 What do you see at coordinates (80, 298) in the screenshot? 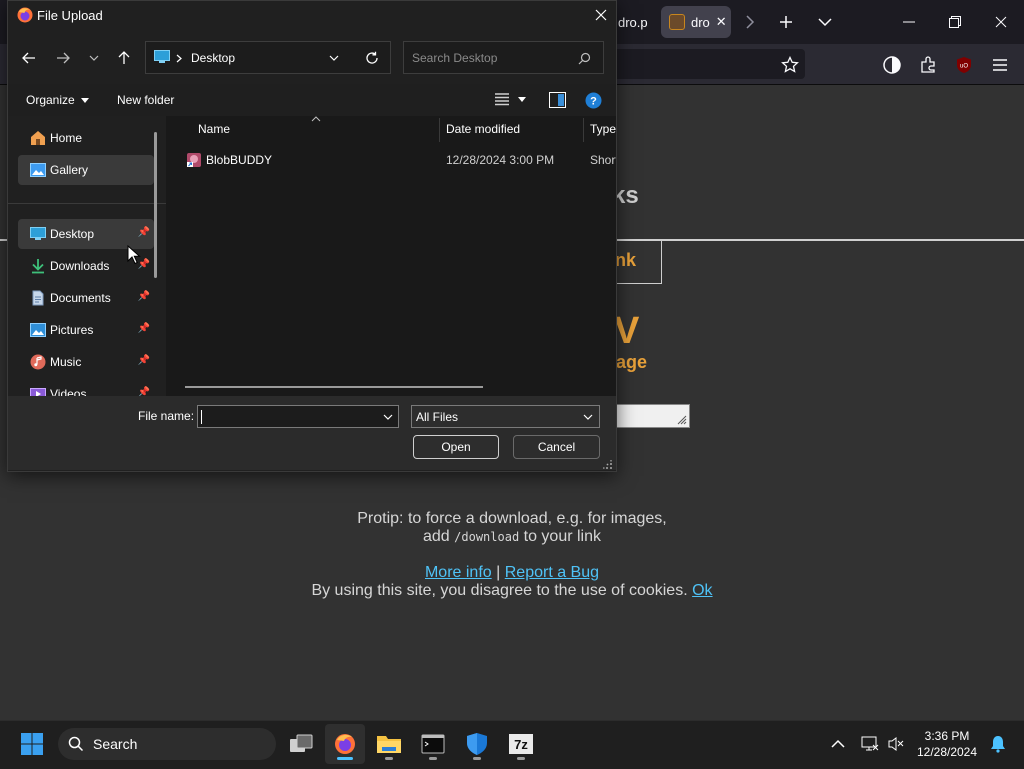
I see `nav-item-label: Documents` at bounding box center [80, 298].